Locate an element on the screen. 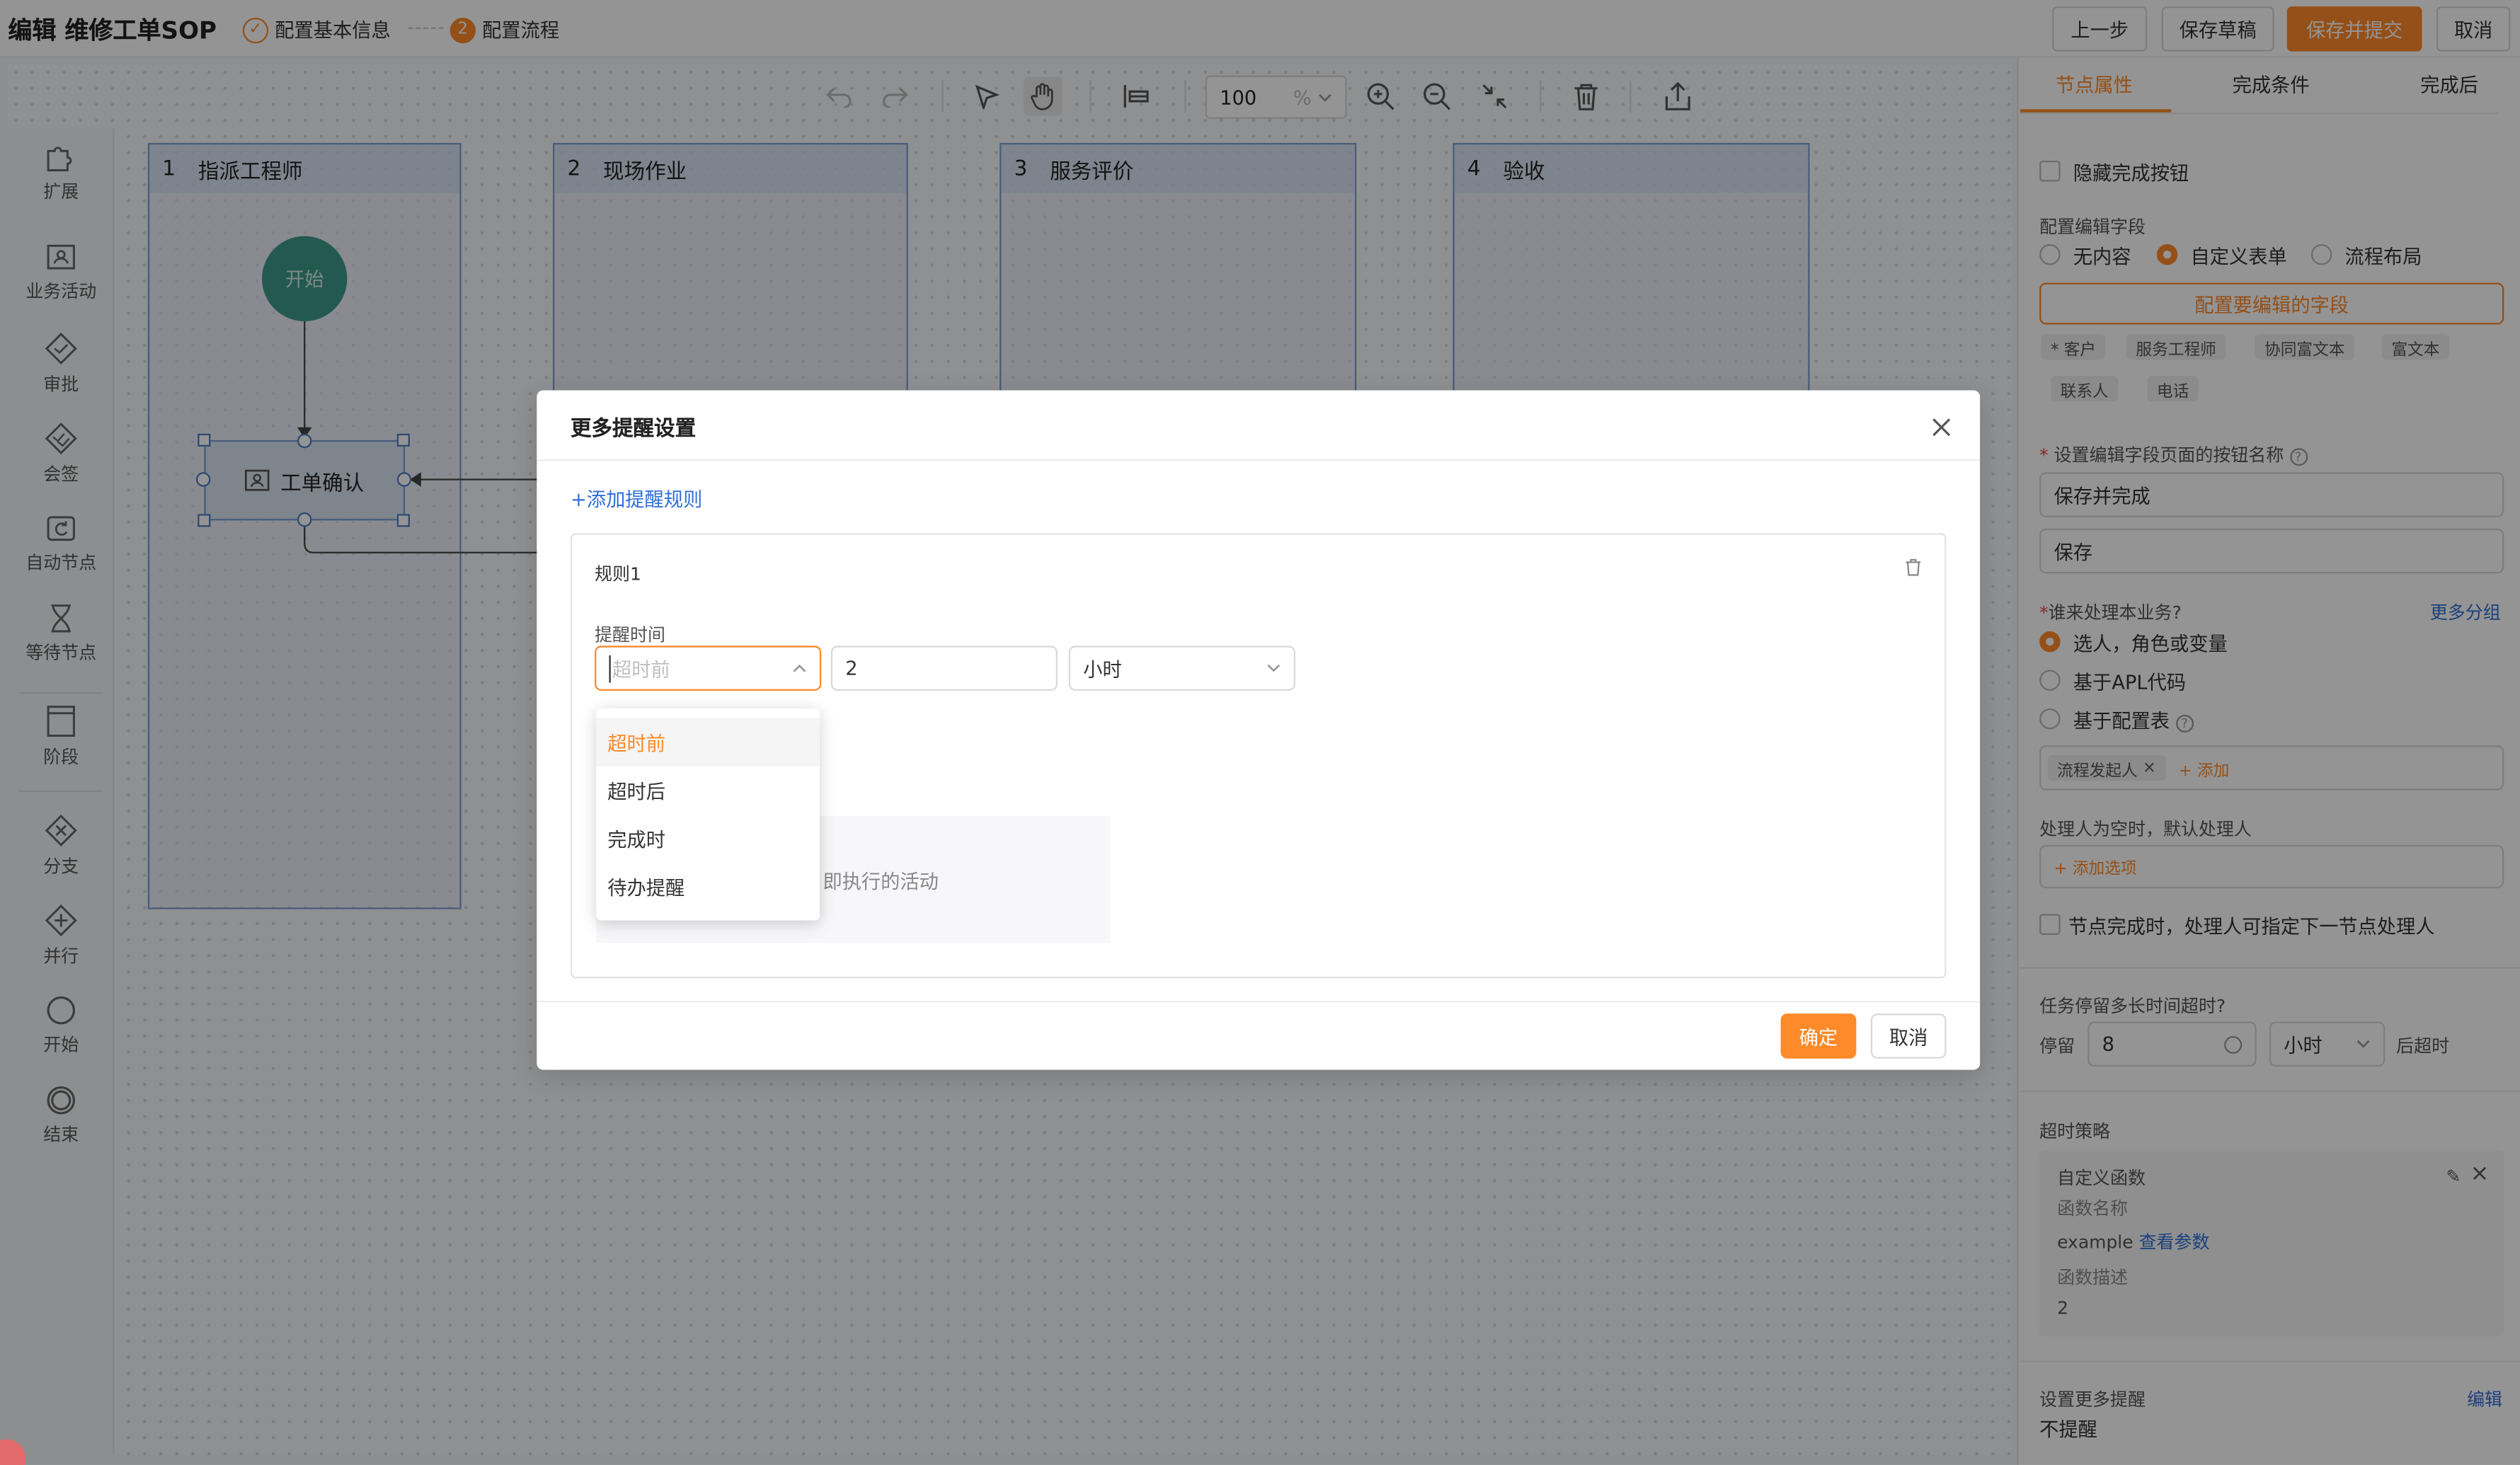  option-on-complete: 完成时 is located at coordinates (708, 839).